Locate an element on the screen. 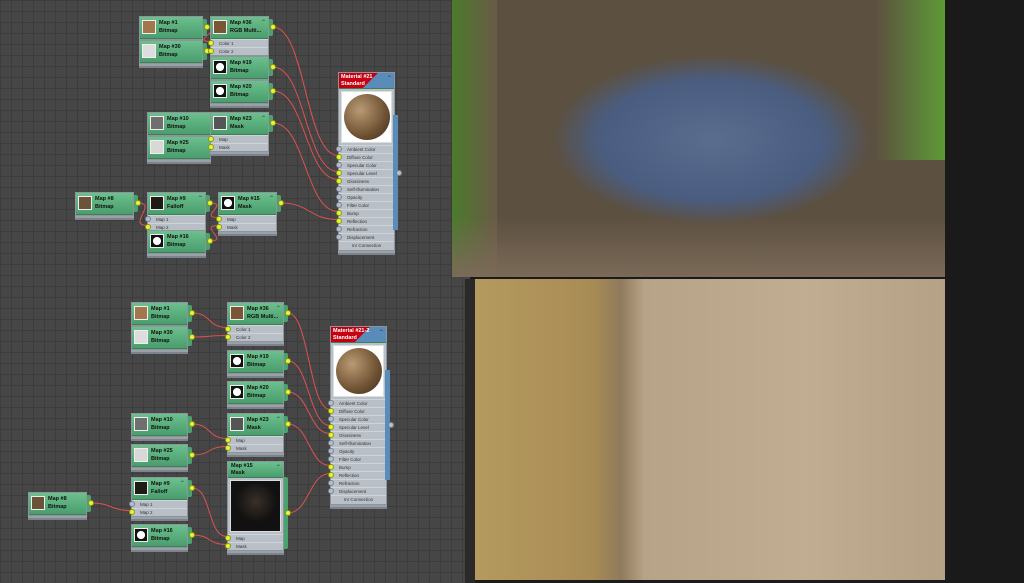 The width and height of the screenshot is (1024, 583). node-map-30: Map #30 Bitmap is located at coordinates (163, 338).